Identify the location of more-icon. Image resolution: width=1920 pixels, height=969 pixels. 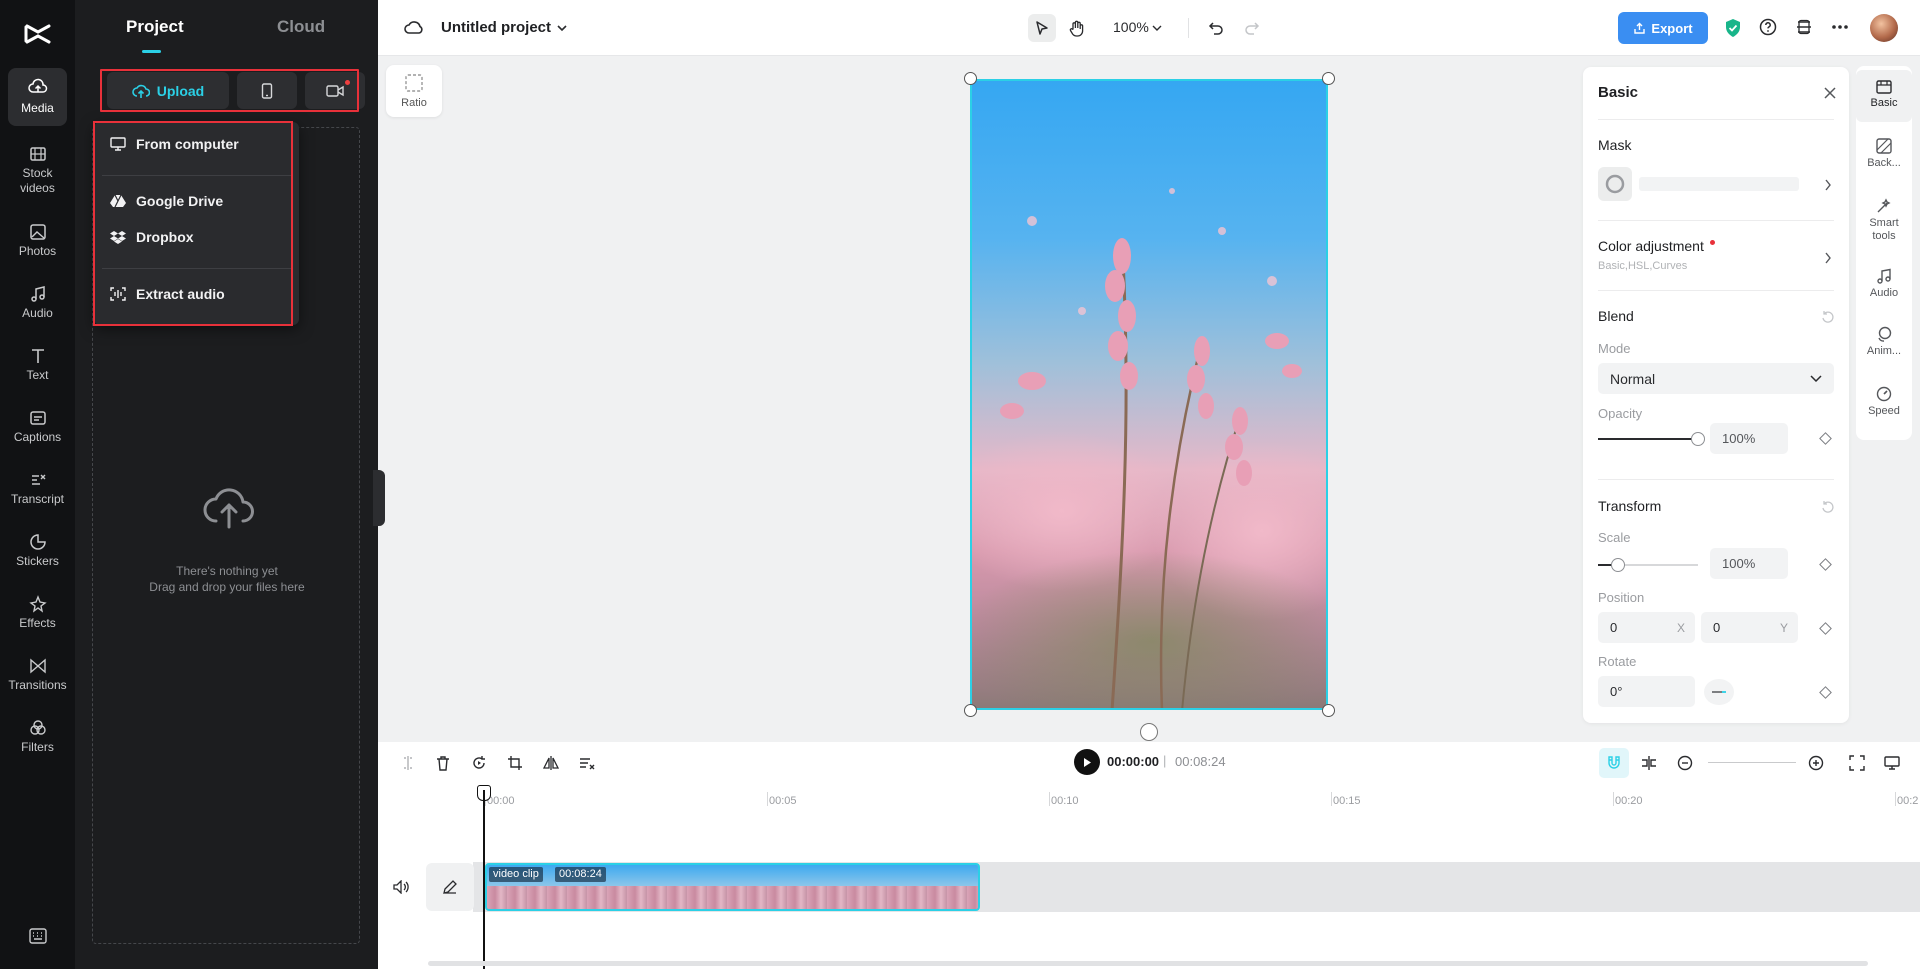
(1840, 27).